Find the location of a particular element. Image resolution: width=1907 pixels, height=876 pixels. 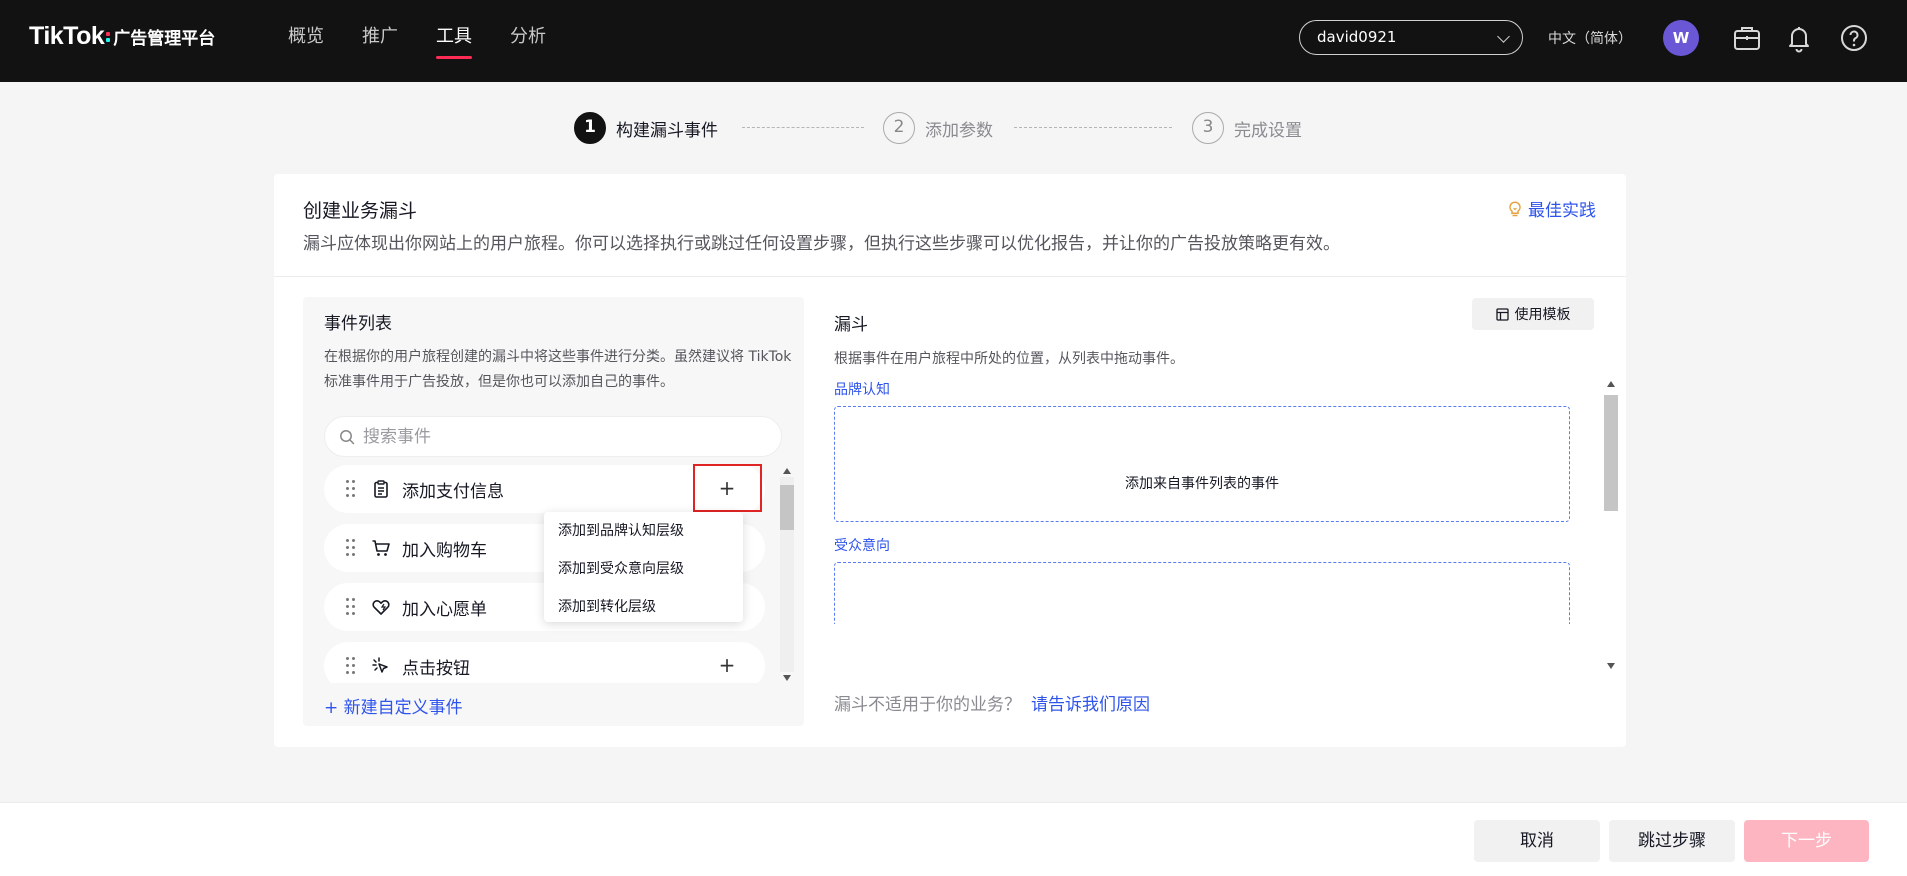

event-label: 点击按钮 is located at coordinates (436, 669).